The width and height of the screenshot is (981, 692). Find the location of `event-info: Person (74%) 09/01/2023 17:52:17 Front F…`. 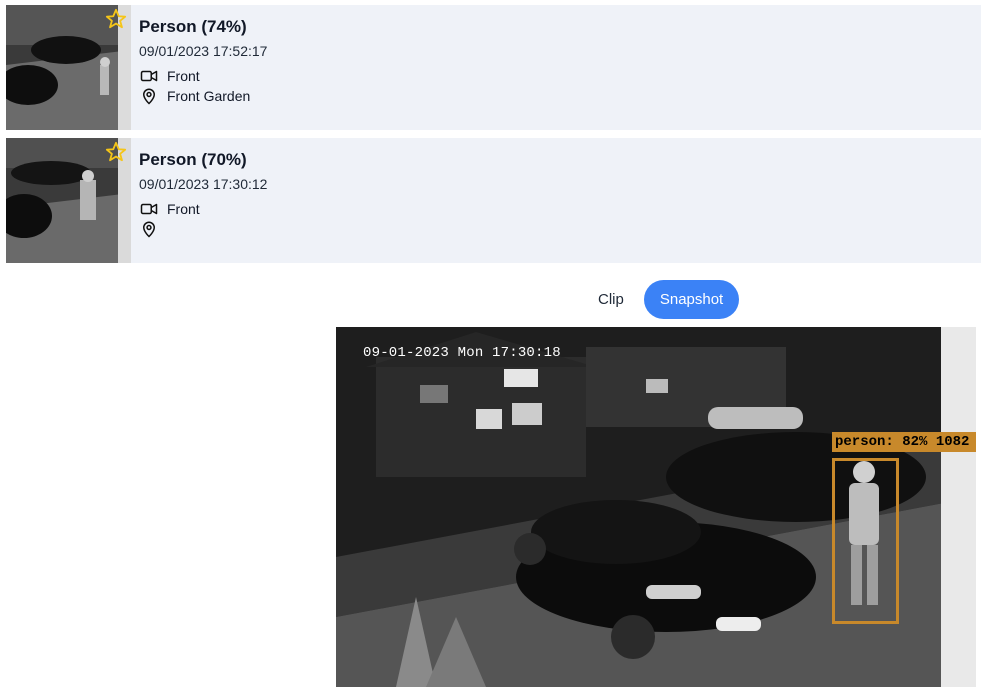

event-info: Person (74%) 09/01/2023 17:52:17 Front F… is located at coordinates (199, 67).